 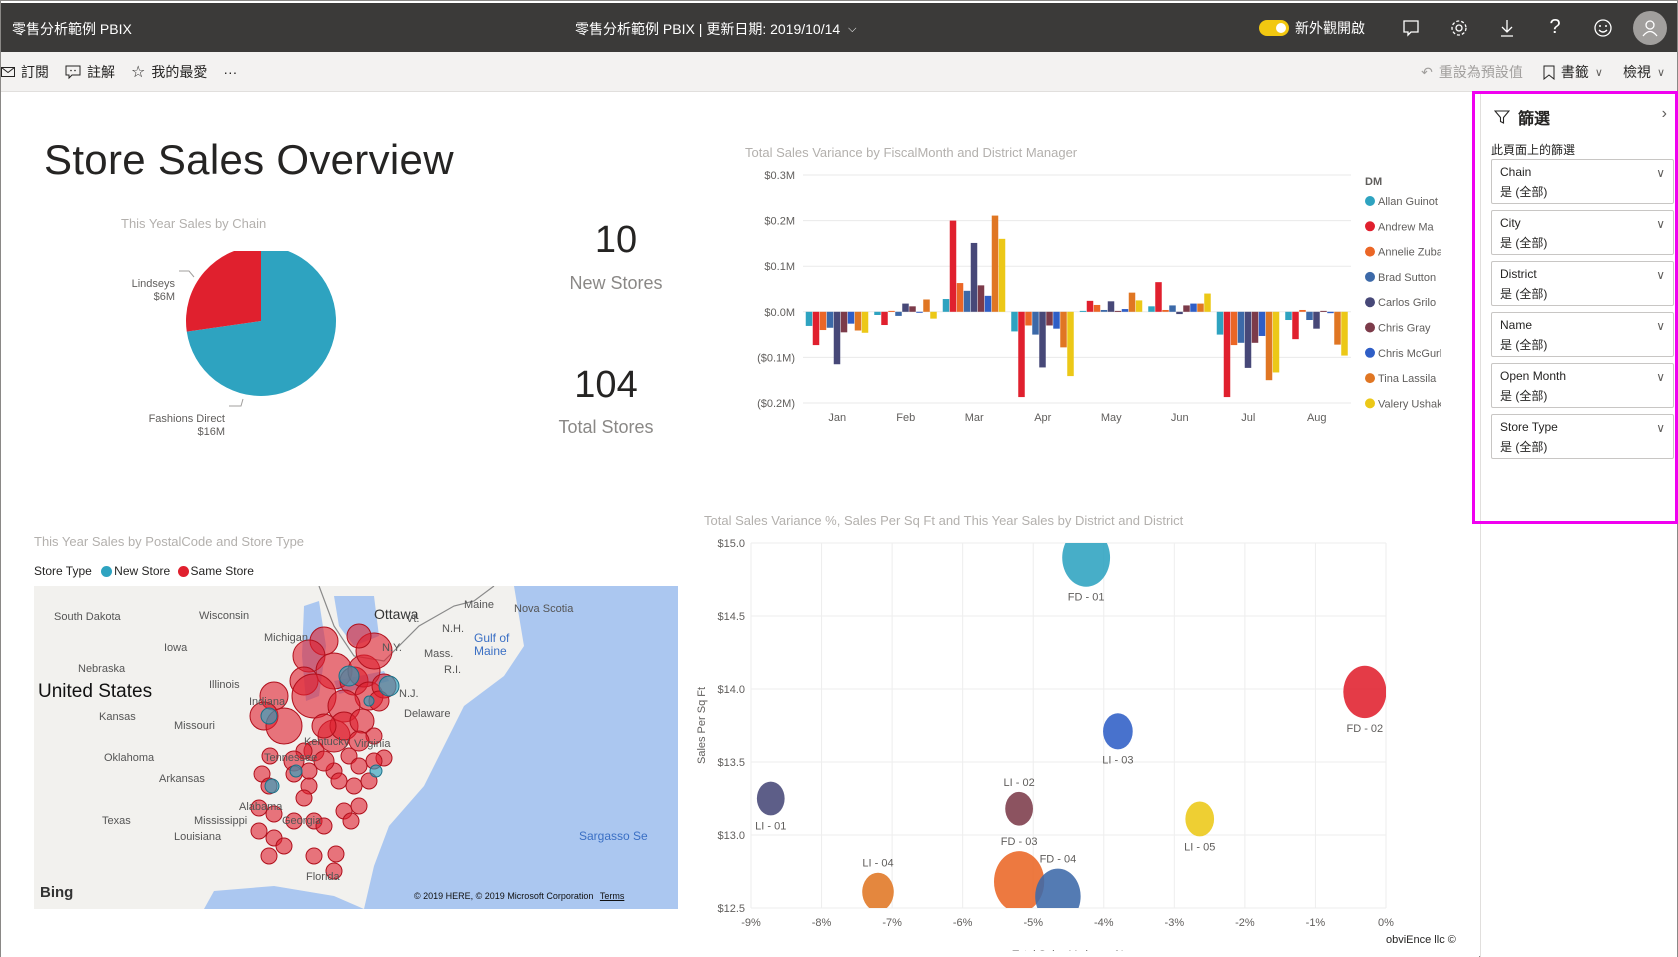 What do you see at coordinates (25, 72) in the screenshot?
I see `subscribe-button: 訂閱` at bounding box center [25, 72].